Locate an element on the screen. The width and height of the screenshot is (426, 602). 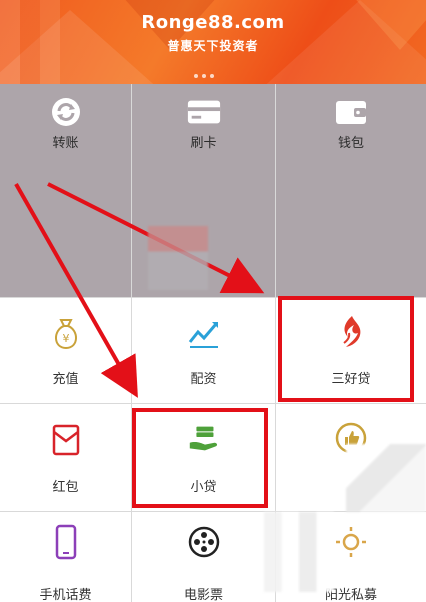
wallet-icon is located at coordinates (351, 112).